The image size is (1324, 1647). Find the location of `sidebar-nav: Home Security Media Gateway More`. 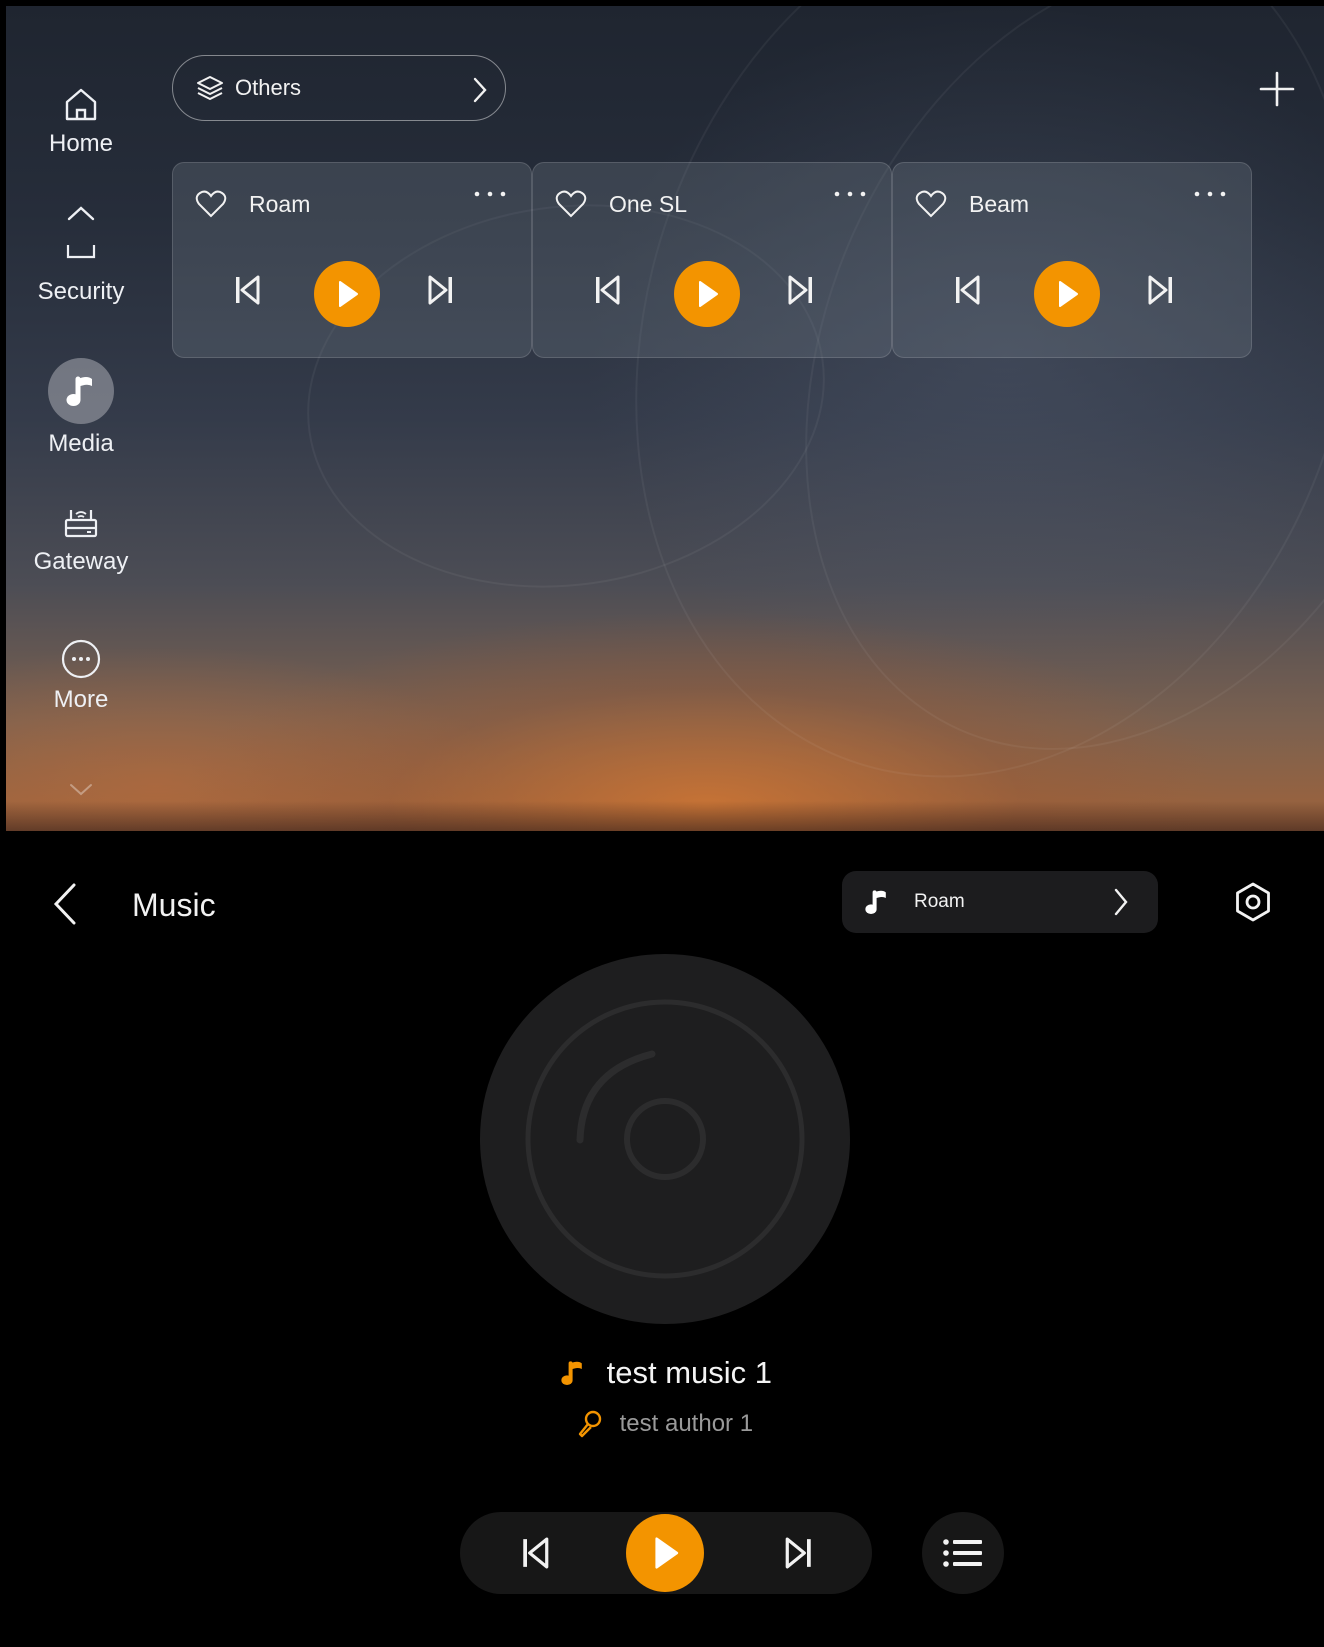

sidebar-nav: Home Security Media Gateway More is located at coordinates (81, 418).